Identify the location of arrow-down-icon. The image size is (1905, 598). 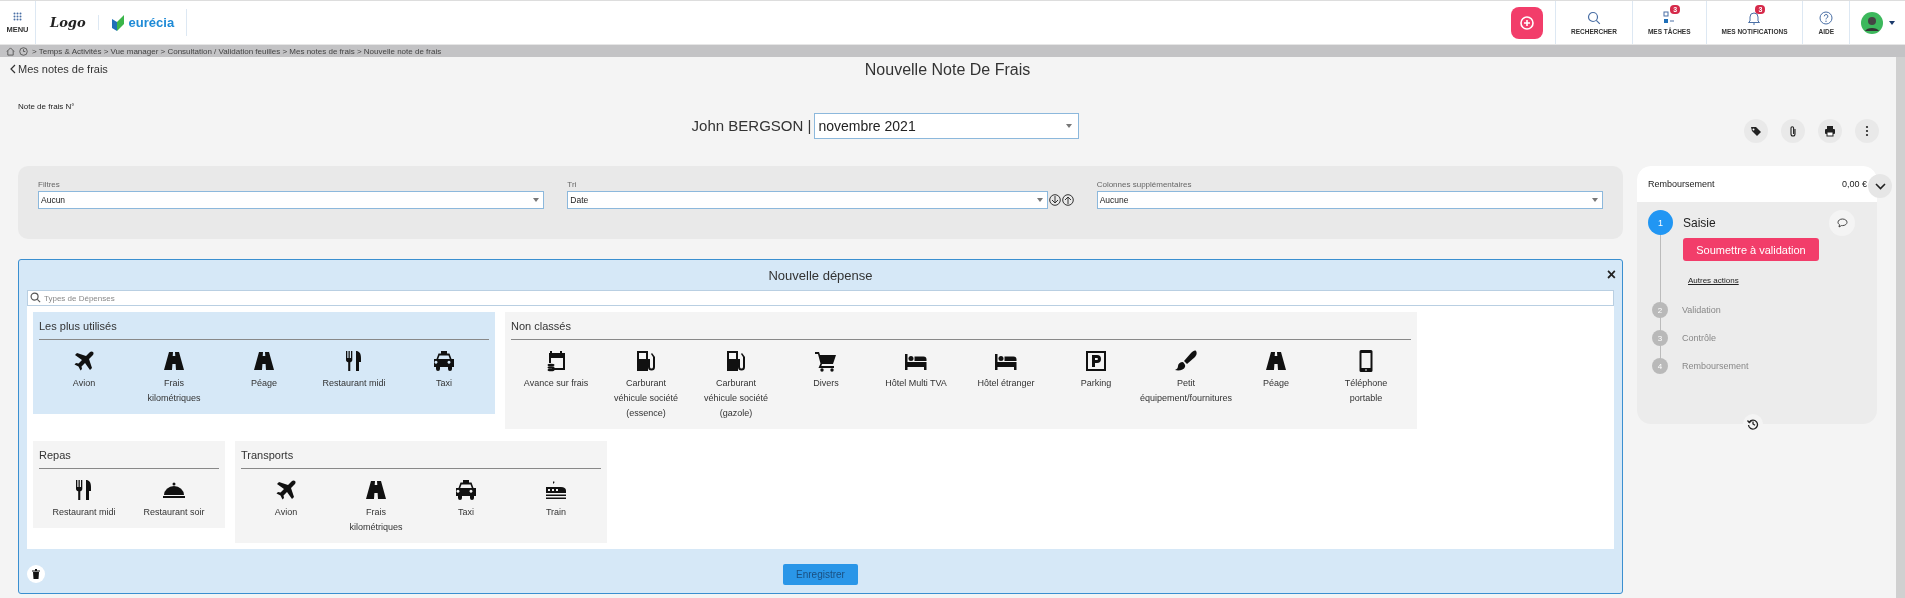
(1054, 200).